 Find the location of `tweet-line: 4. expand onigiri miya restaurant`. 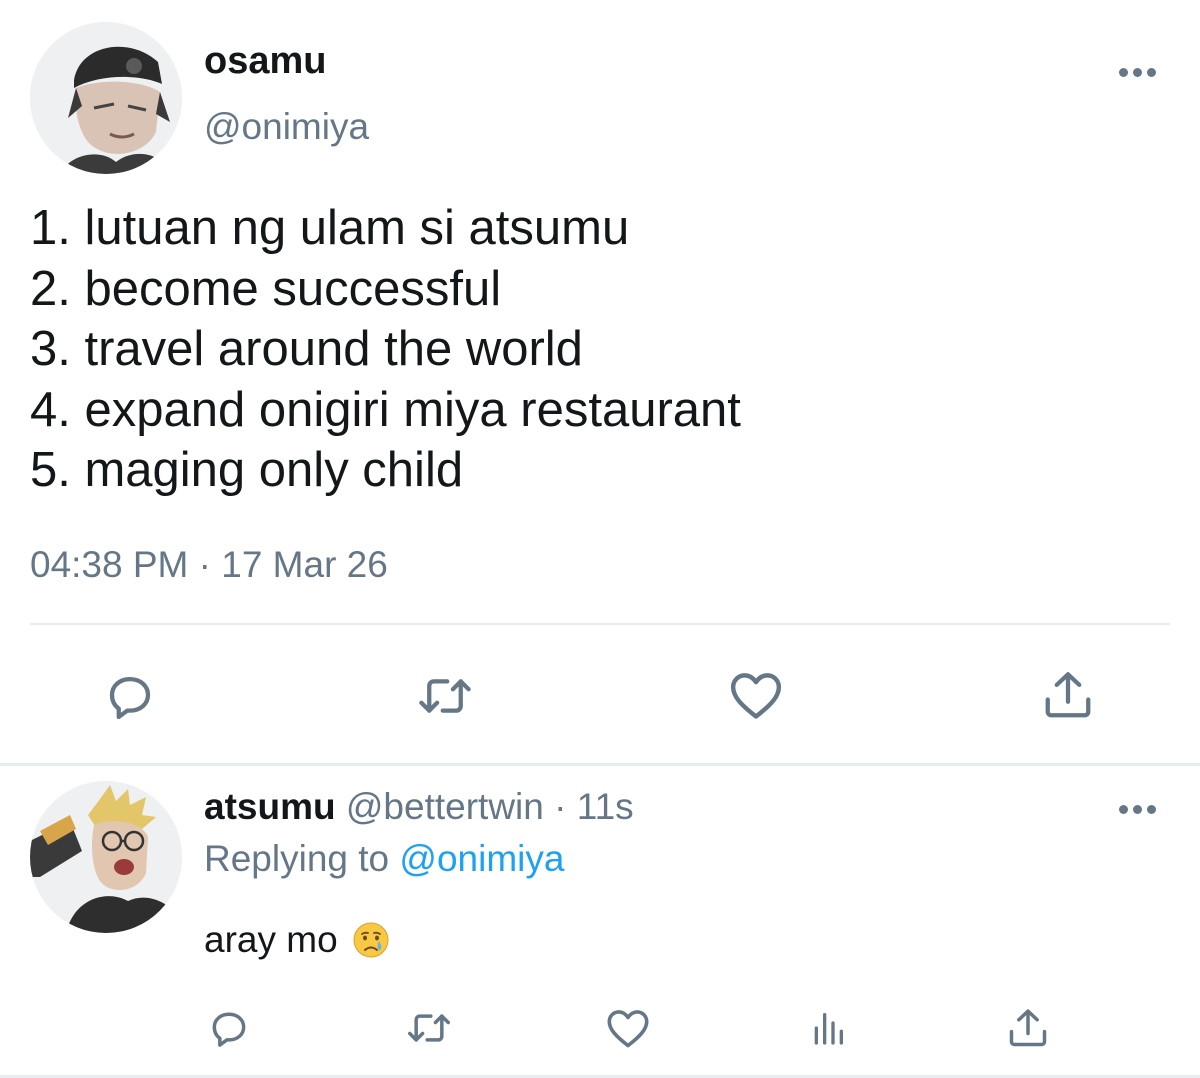

tweet-line: 4. expand onigiri miya restaurant is located at coordinates (385, 409).